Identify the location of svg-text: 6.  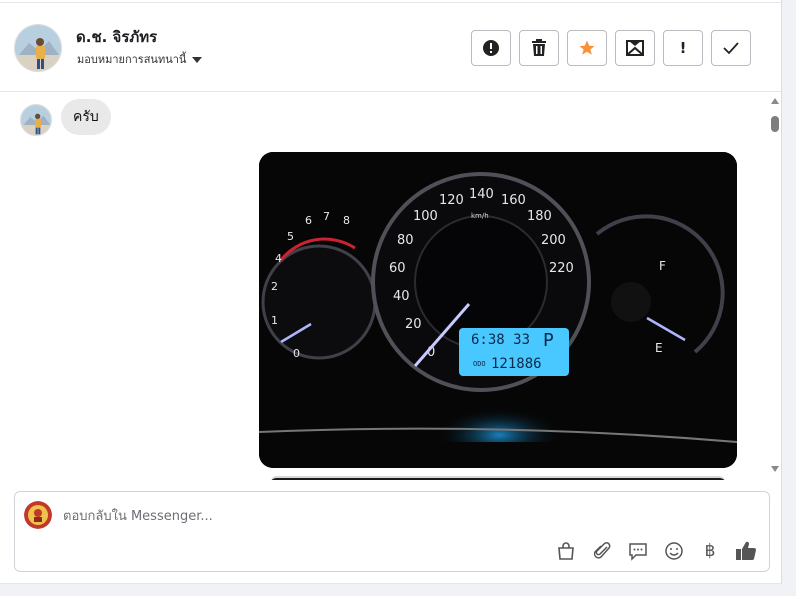
(308, 220).